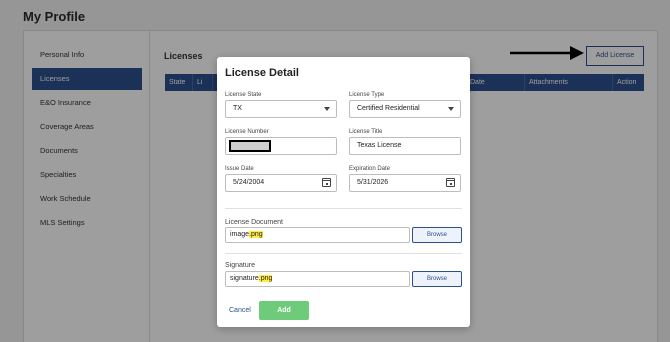 The width and height of the screenshot is (670, 342). Describe the element at coordinates (370, 169) in the screenshot. I see `expiration-date-label: Expiration Date` at that location.